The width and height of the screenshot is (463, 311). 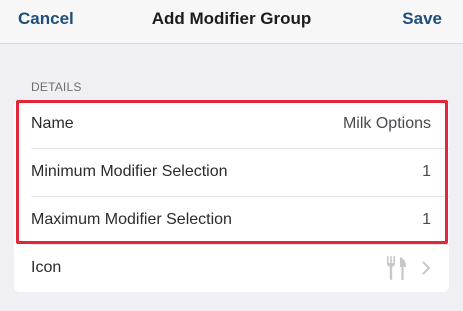 I want to click on fork-knife-icon, so click(x=396, y=268).